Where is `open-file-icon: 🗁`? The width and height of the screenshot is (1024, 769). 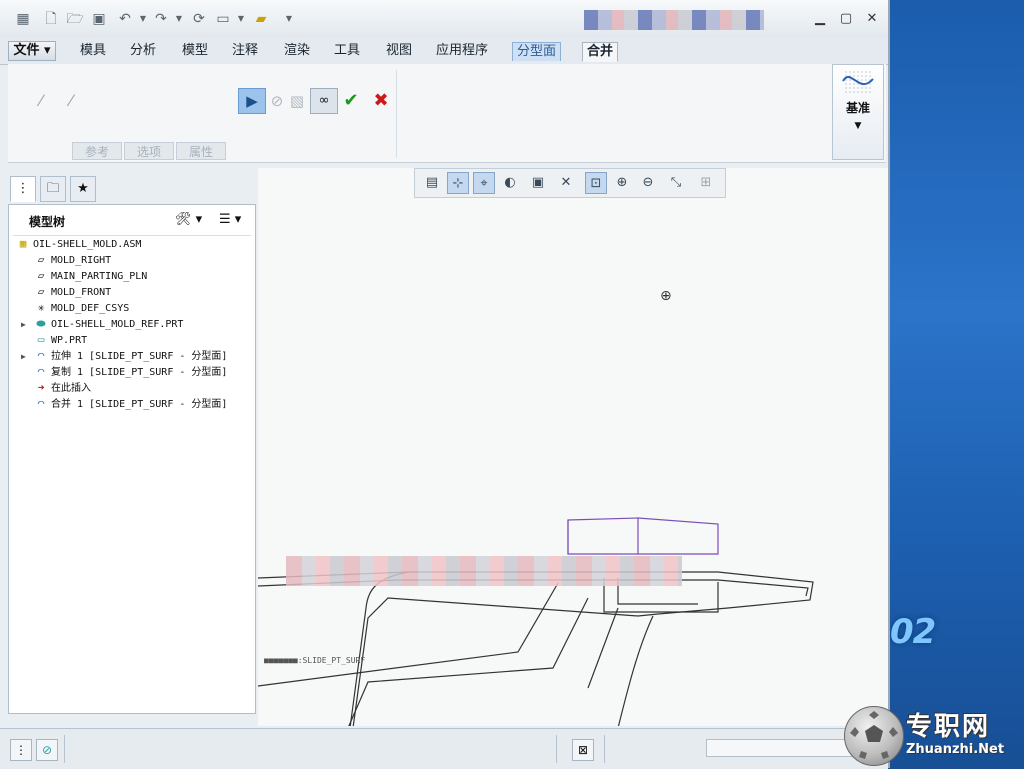
open-file-icon: 🗁 is located at coordinates (75, 19).